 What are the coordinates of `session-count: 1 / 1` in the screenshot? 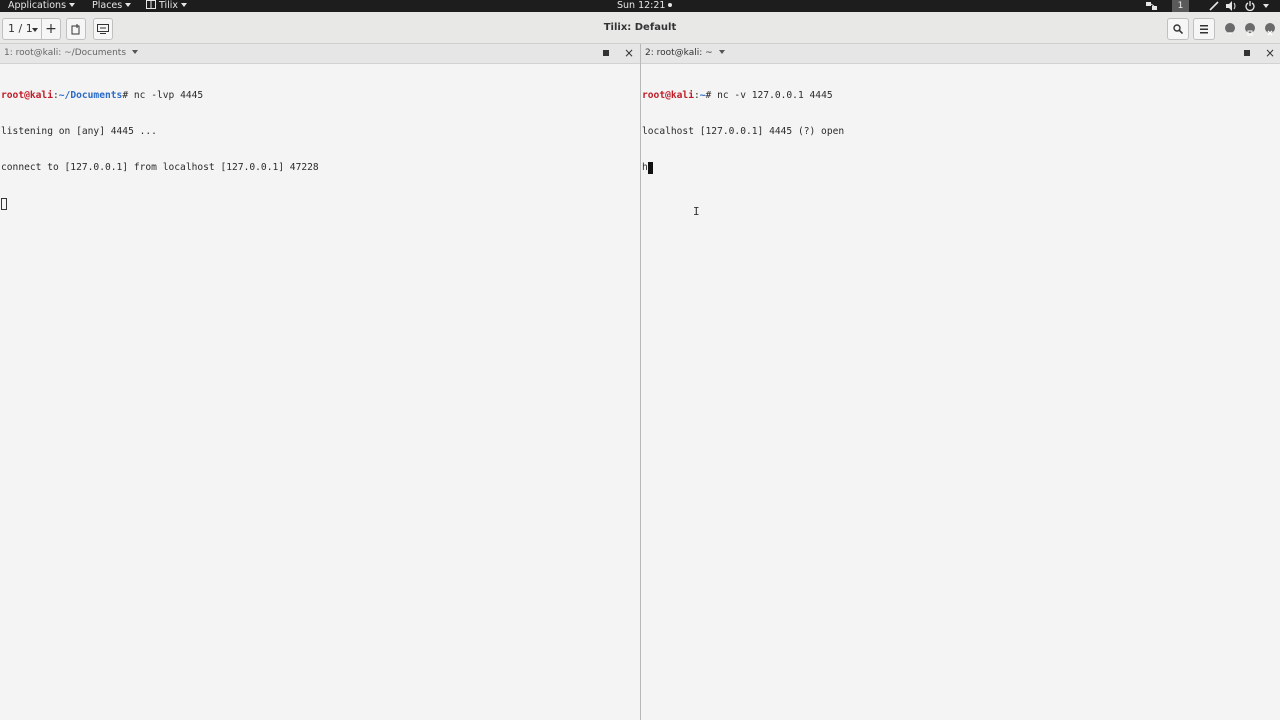 It's located at (20, 28).